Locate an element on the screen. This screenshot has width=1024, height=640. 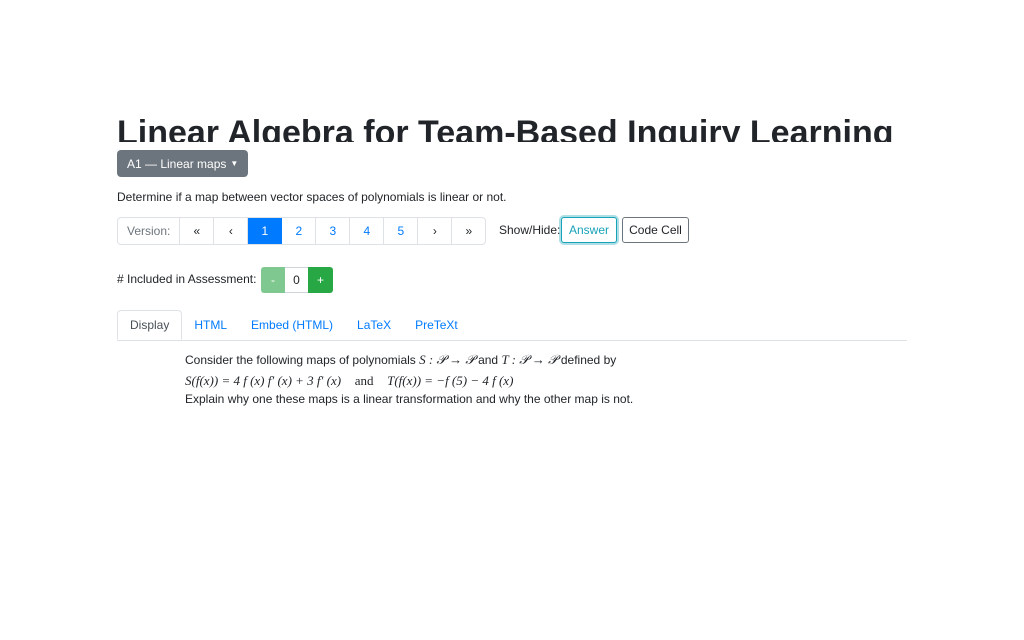
assessment-count: 0 is located at coordinates (296, 280).